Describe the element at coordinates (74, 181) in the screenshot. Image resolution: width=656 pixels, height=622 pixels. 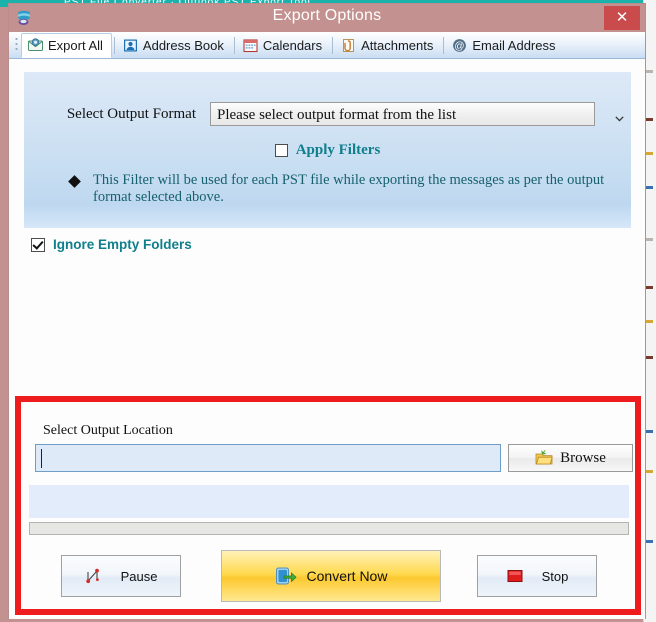
I see `diamond-bullet-icon` at that location.